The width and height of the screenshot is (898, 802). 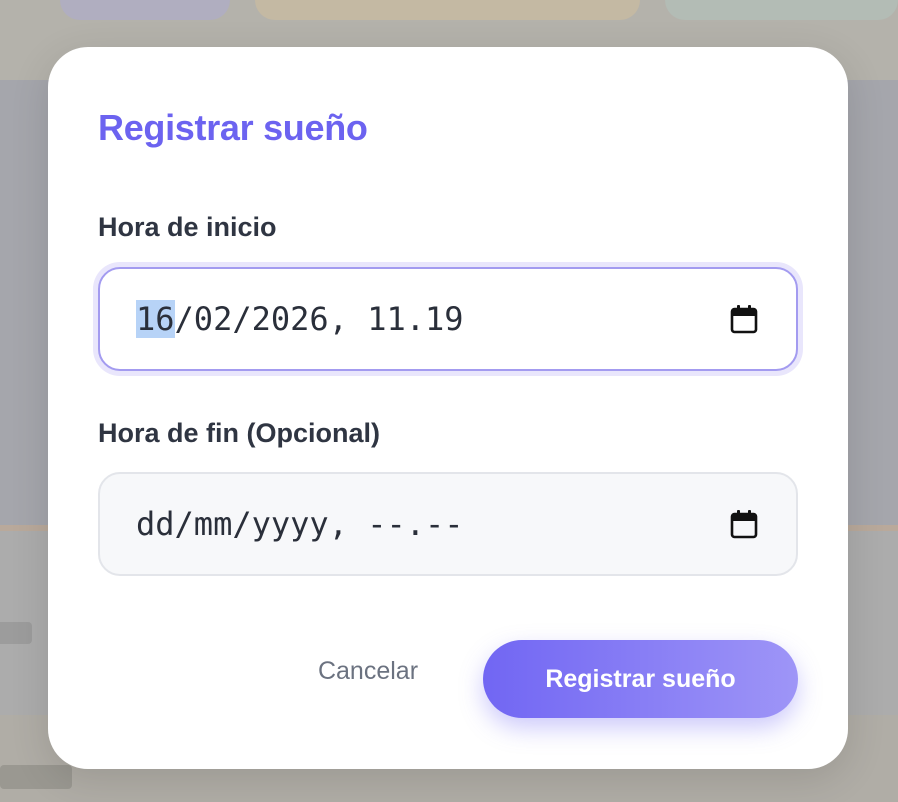 I want to click on start-time-value: 16/02/2026, 11.19, so click(x=433, y=319).